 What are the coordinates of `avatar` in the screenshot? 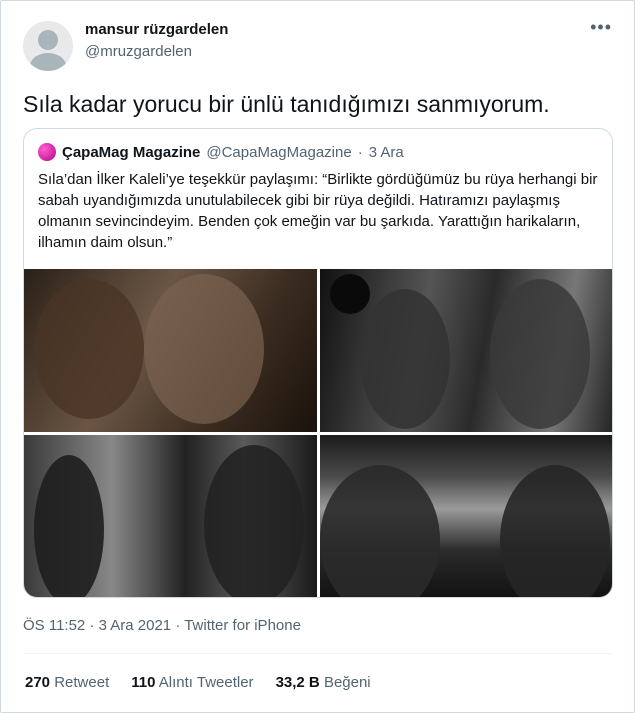 It's located at (48, 46).